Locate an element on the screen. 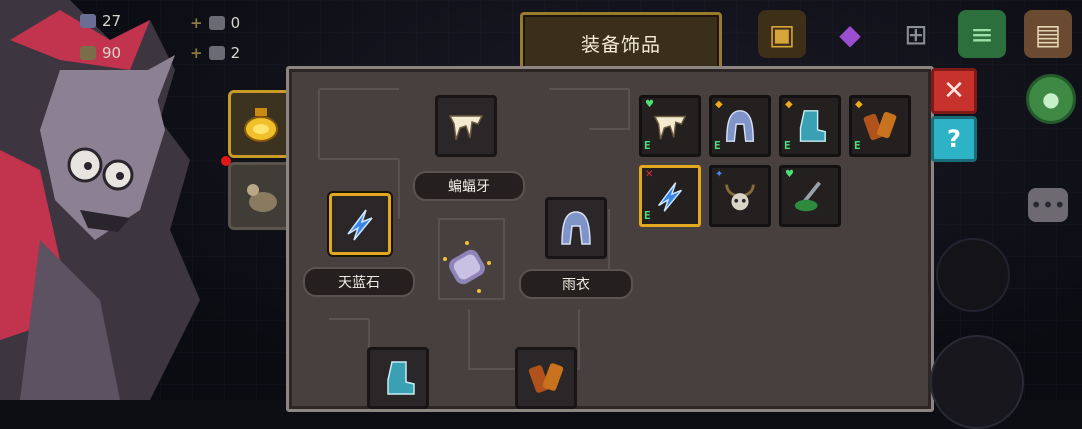 The image size is (1082, 429). golden-flask-icon is located at coordinates (261, 125).